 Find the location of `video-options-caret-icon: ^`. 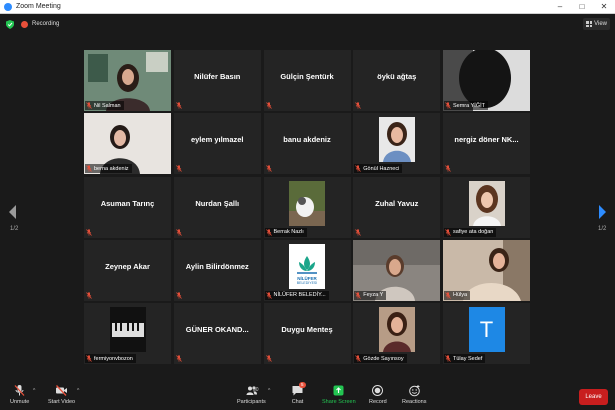

video-options-caret-icon: ^ is located at coordinates (78, 391).